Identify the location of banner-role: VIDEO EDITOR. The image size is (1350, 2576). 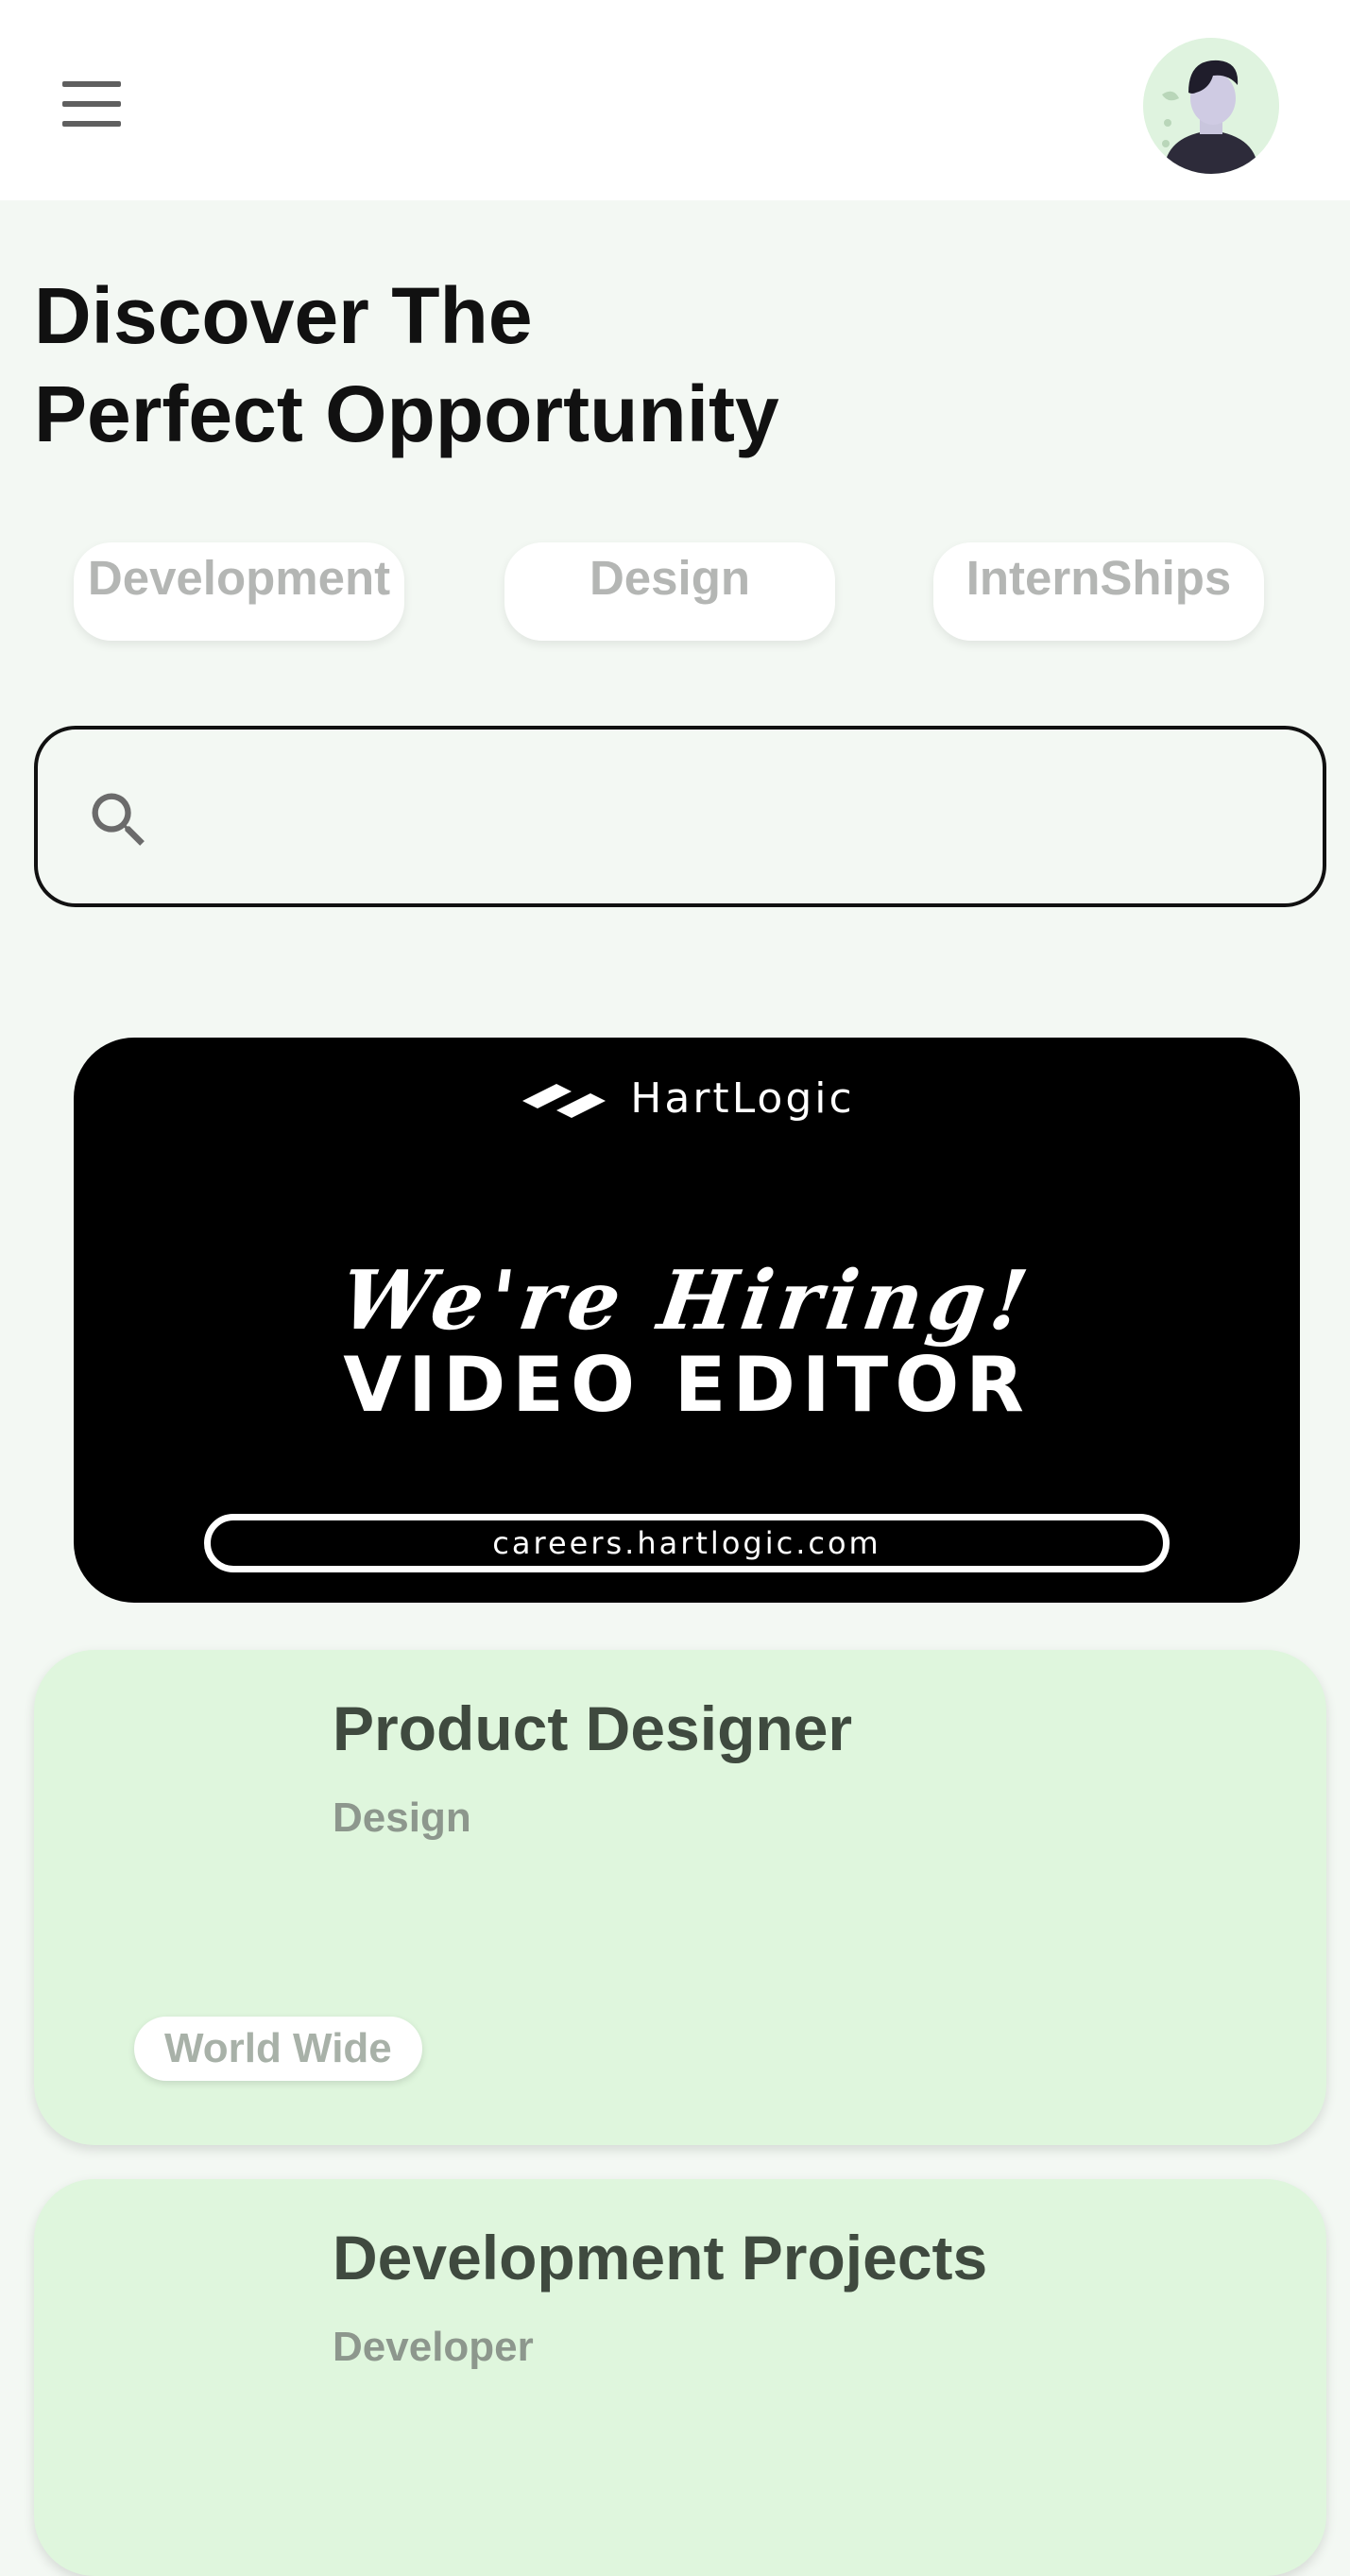
(687, 1385).